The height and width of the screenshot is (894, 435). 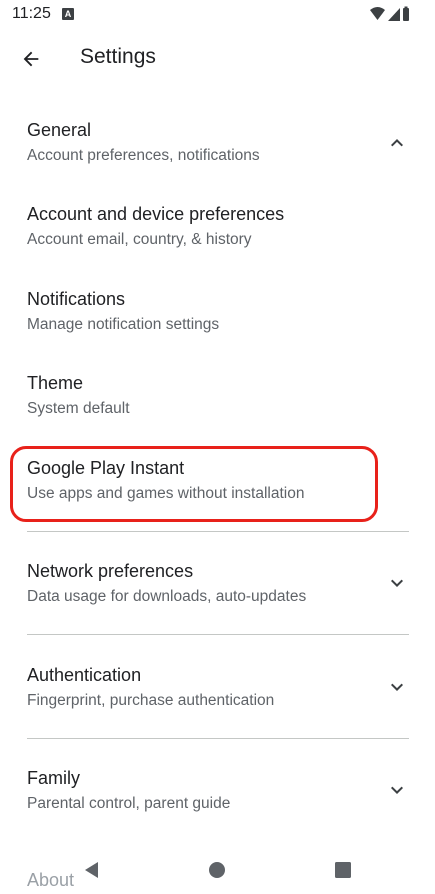 I want to click on item-title: Theme, so click(x=55, y=383).